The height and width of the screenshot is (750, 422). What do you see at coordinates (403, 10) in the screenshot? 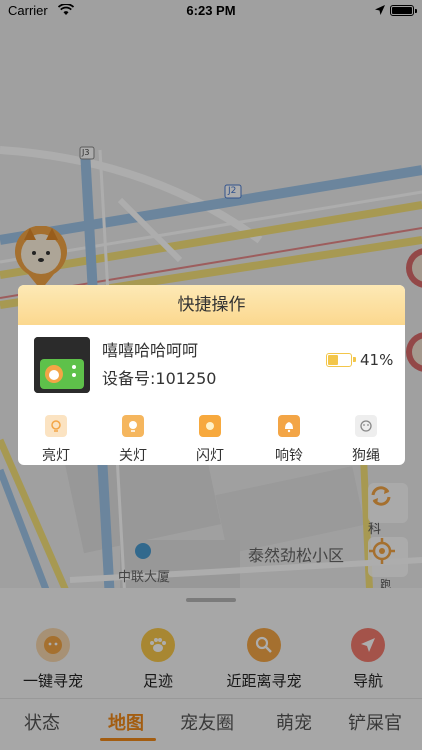
I see `battery-icon` at bounding box center [403, 10].